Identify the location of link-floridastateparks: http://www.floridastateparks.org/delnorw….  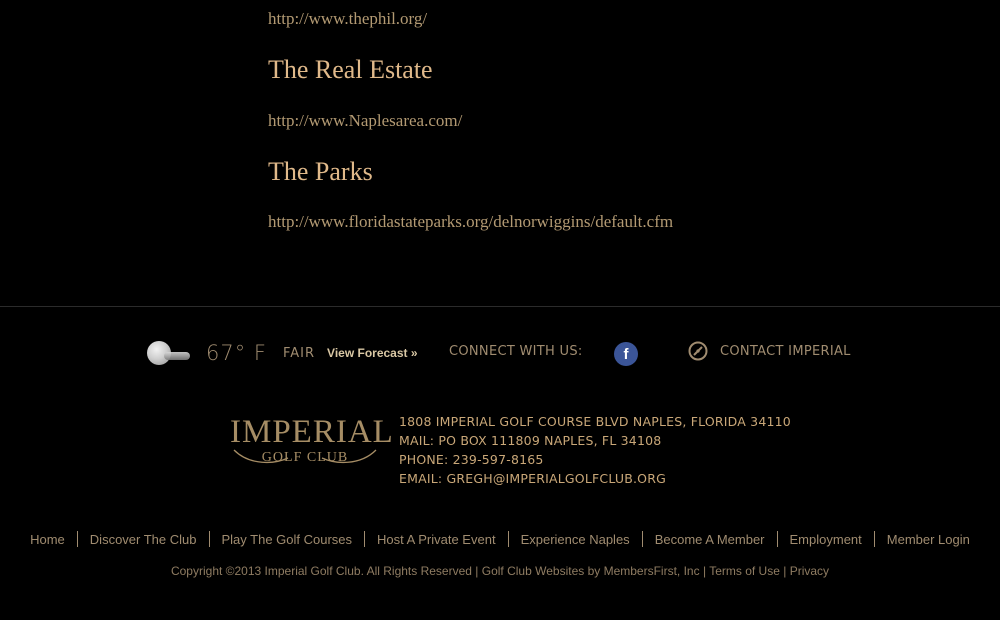
(470, 222).